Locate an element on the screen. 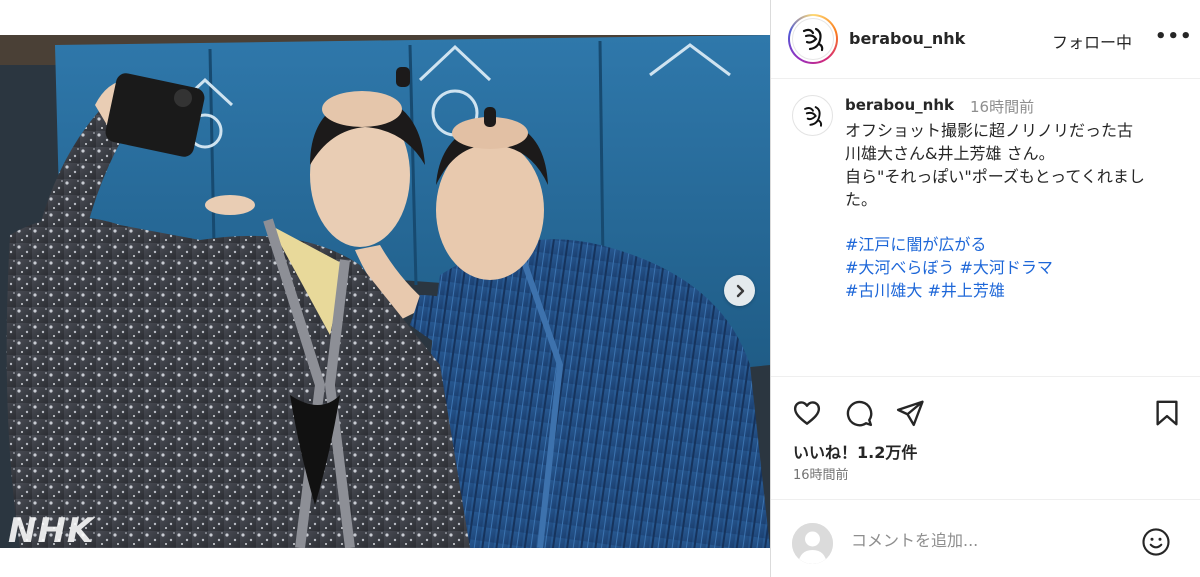 Image resolution: width=1200 pixels, height=577 pixels. caption-avatar is located at coordinates (812, 115).